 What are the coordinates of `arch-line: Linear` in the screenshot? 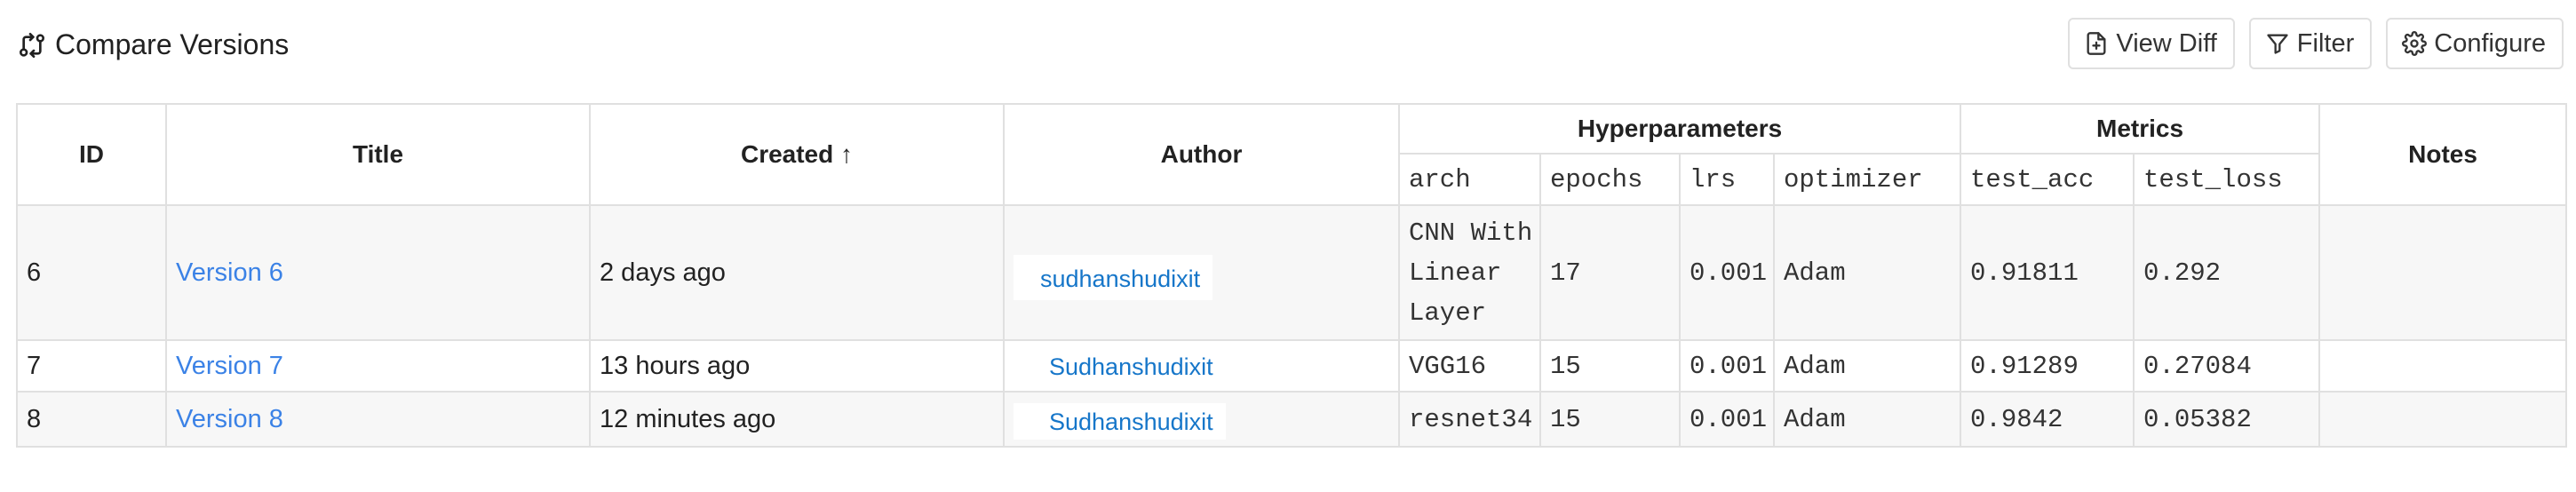 It's located at (1455, 273).